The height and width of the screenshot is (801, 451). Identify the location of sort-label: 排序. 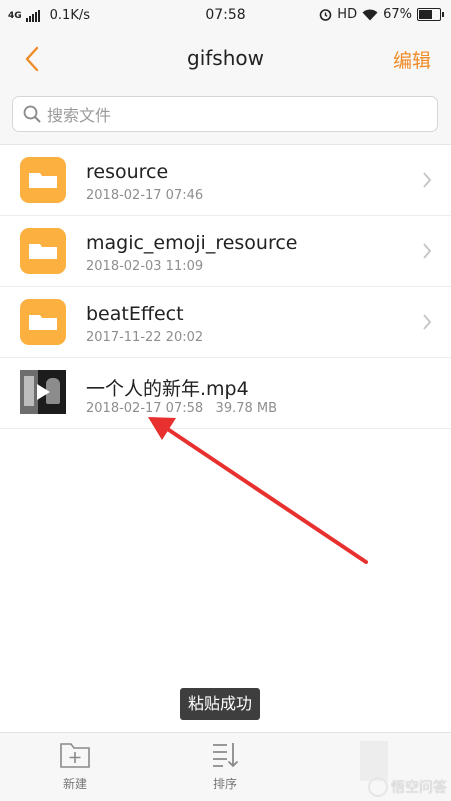
(224, 784).